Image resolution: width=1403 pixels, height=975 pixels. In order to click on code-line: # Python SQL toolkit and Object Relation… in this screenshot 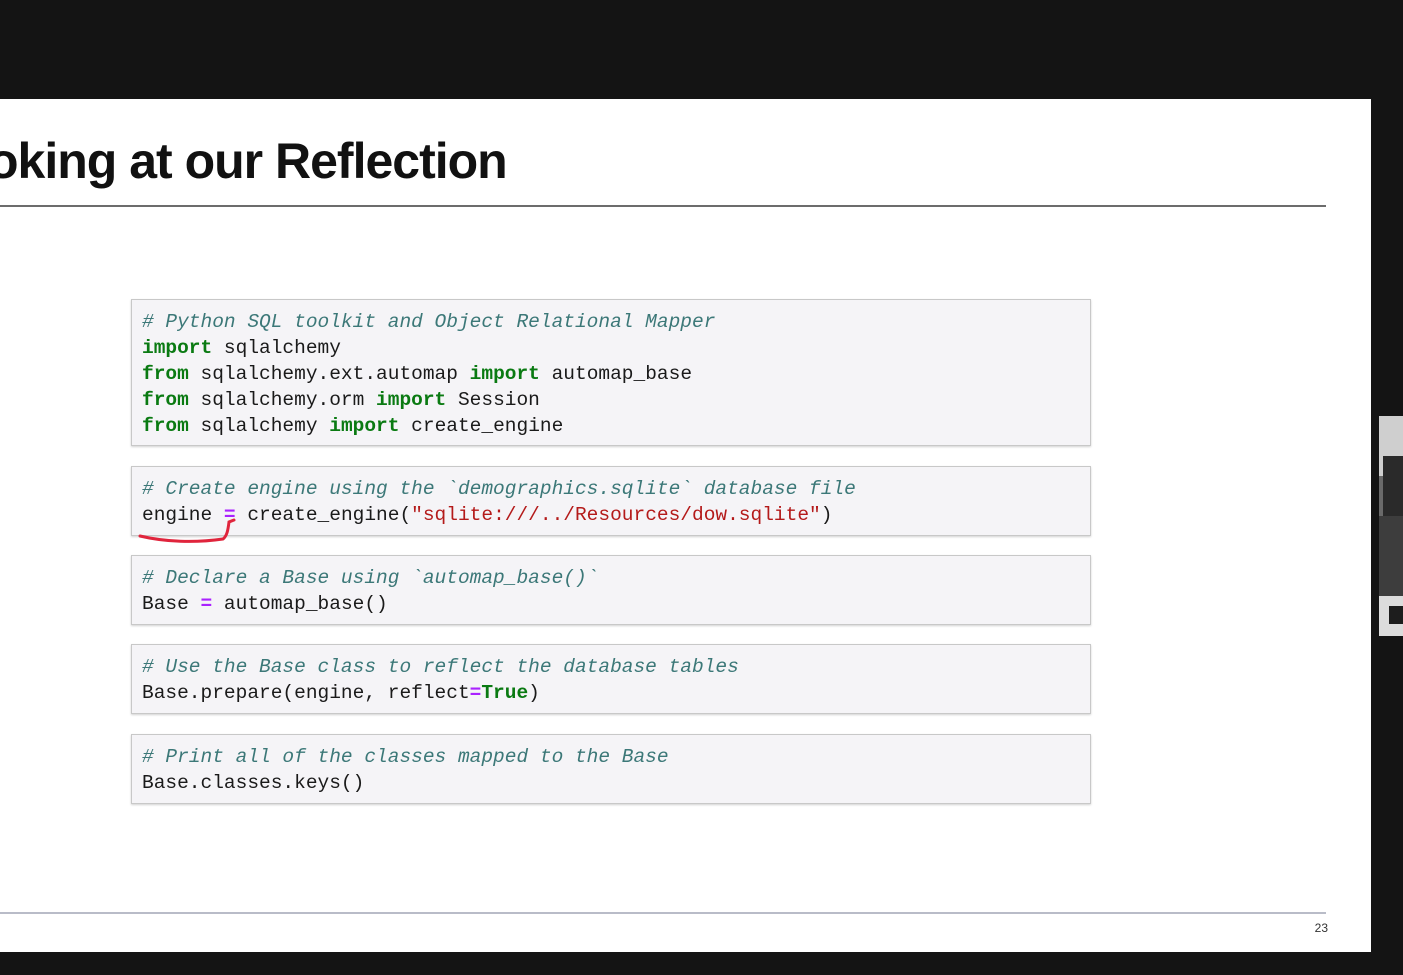, I will do `click(611, 322)`.